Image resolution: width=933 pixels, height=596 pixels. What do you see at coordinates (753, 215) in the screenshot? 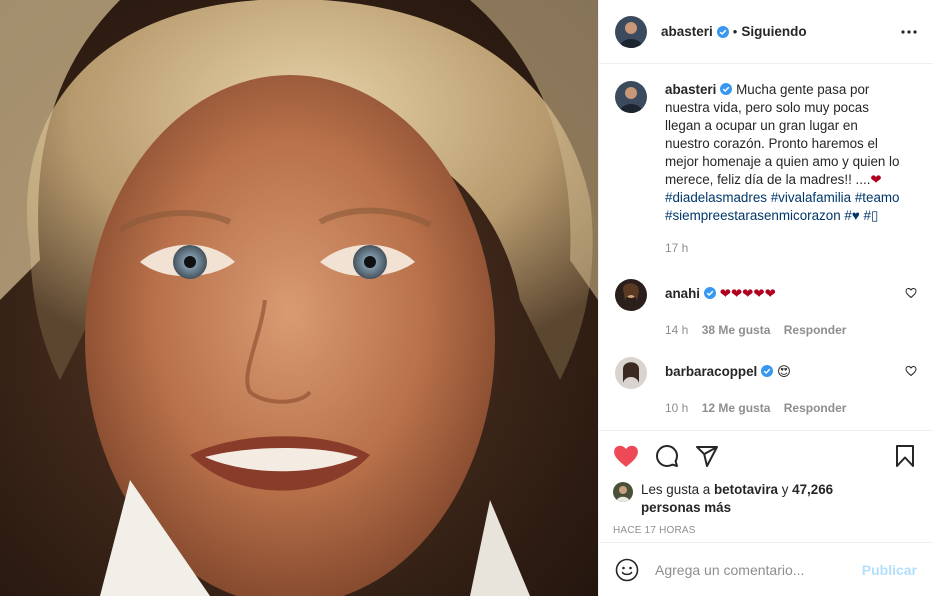
I see `hashtag: #siempreestarasenmicorazon` at bounding box center [753, 215].